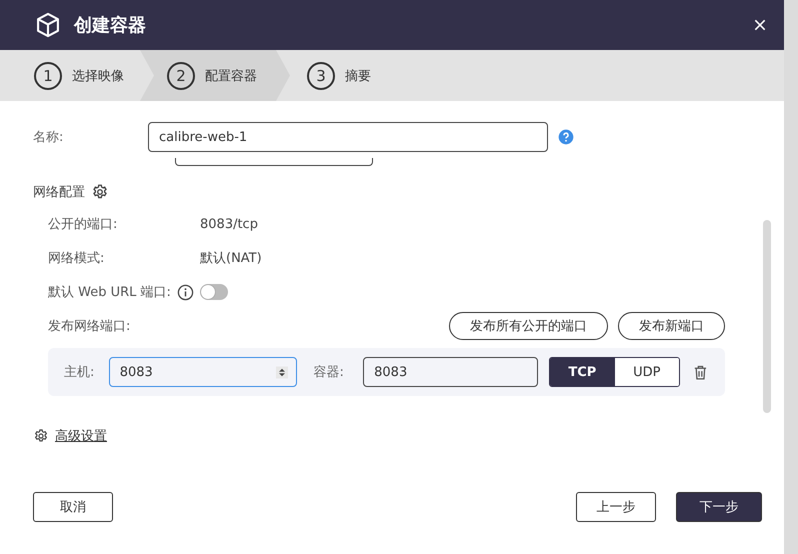 The image size is (798, 554). I want to click on trash-icon, so click(700, 372).